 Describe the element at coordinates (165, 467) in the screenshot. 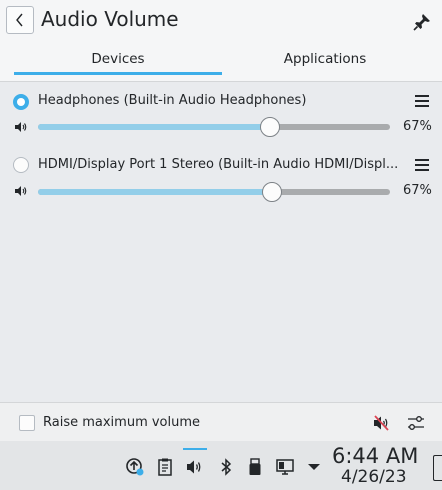

I see `clipboard-icon` at that location.